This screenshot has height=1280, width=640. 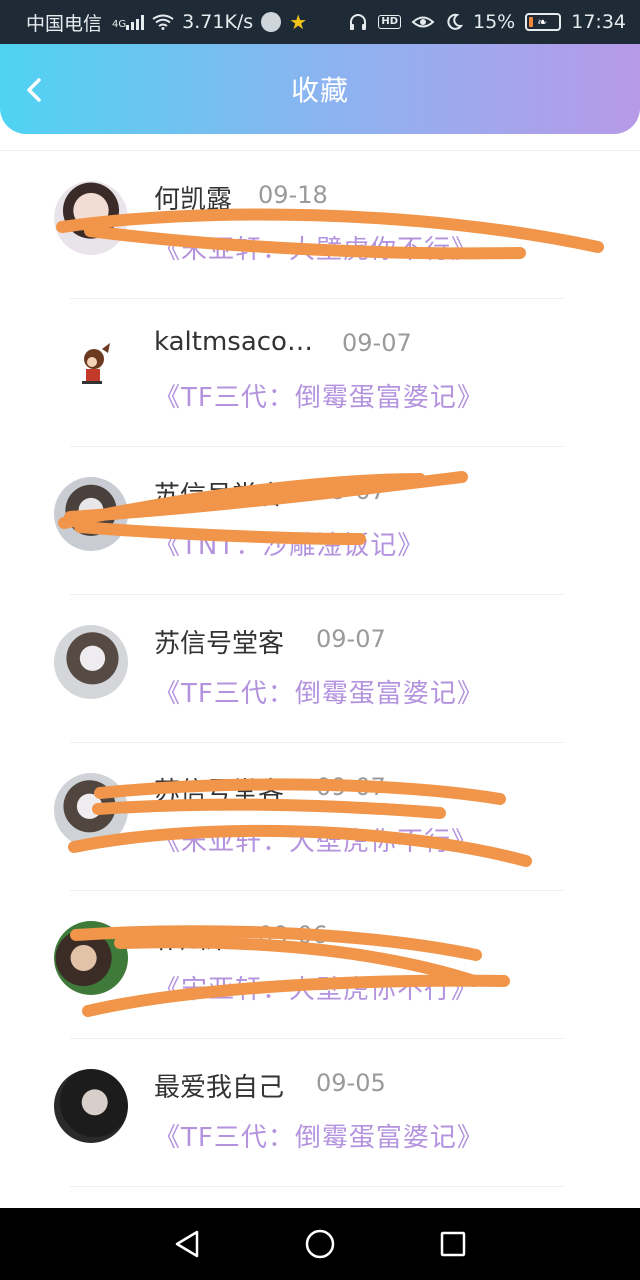 I want to click on nav-back-button, so click(x=187, y=1244).